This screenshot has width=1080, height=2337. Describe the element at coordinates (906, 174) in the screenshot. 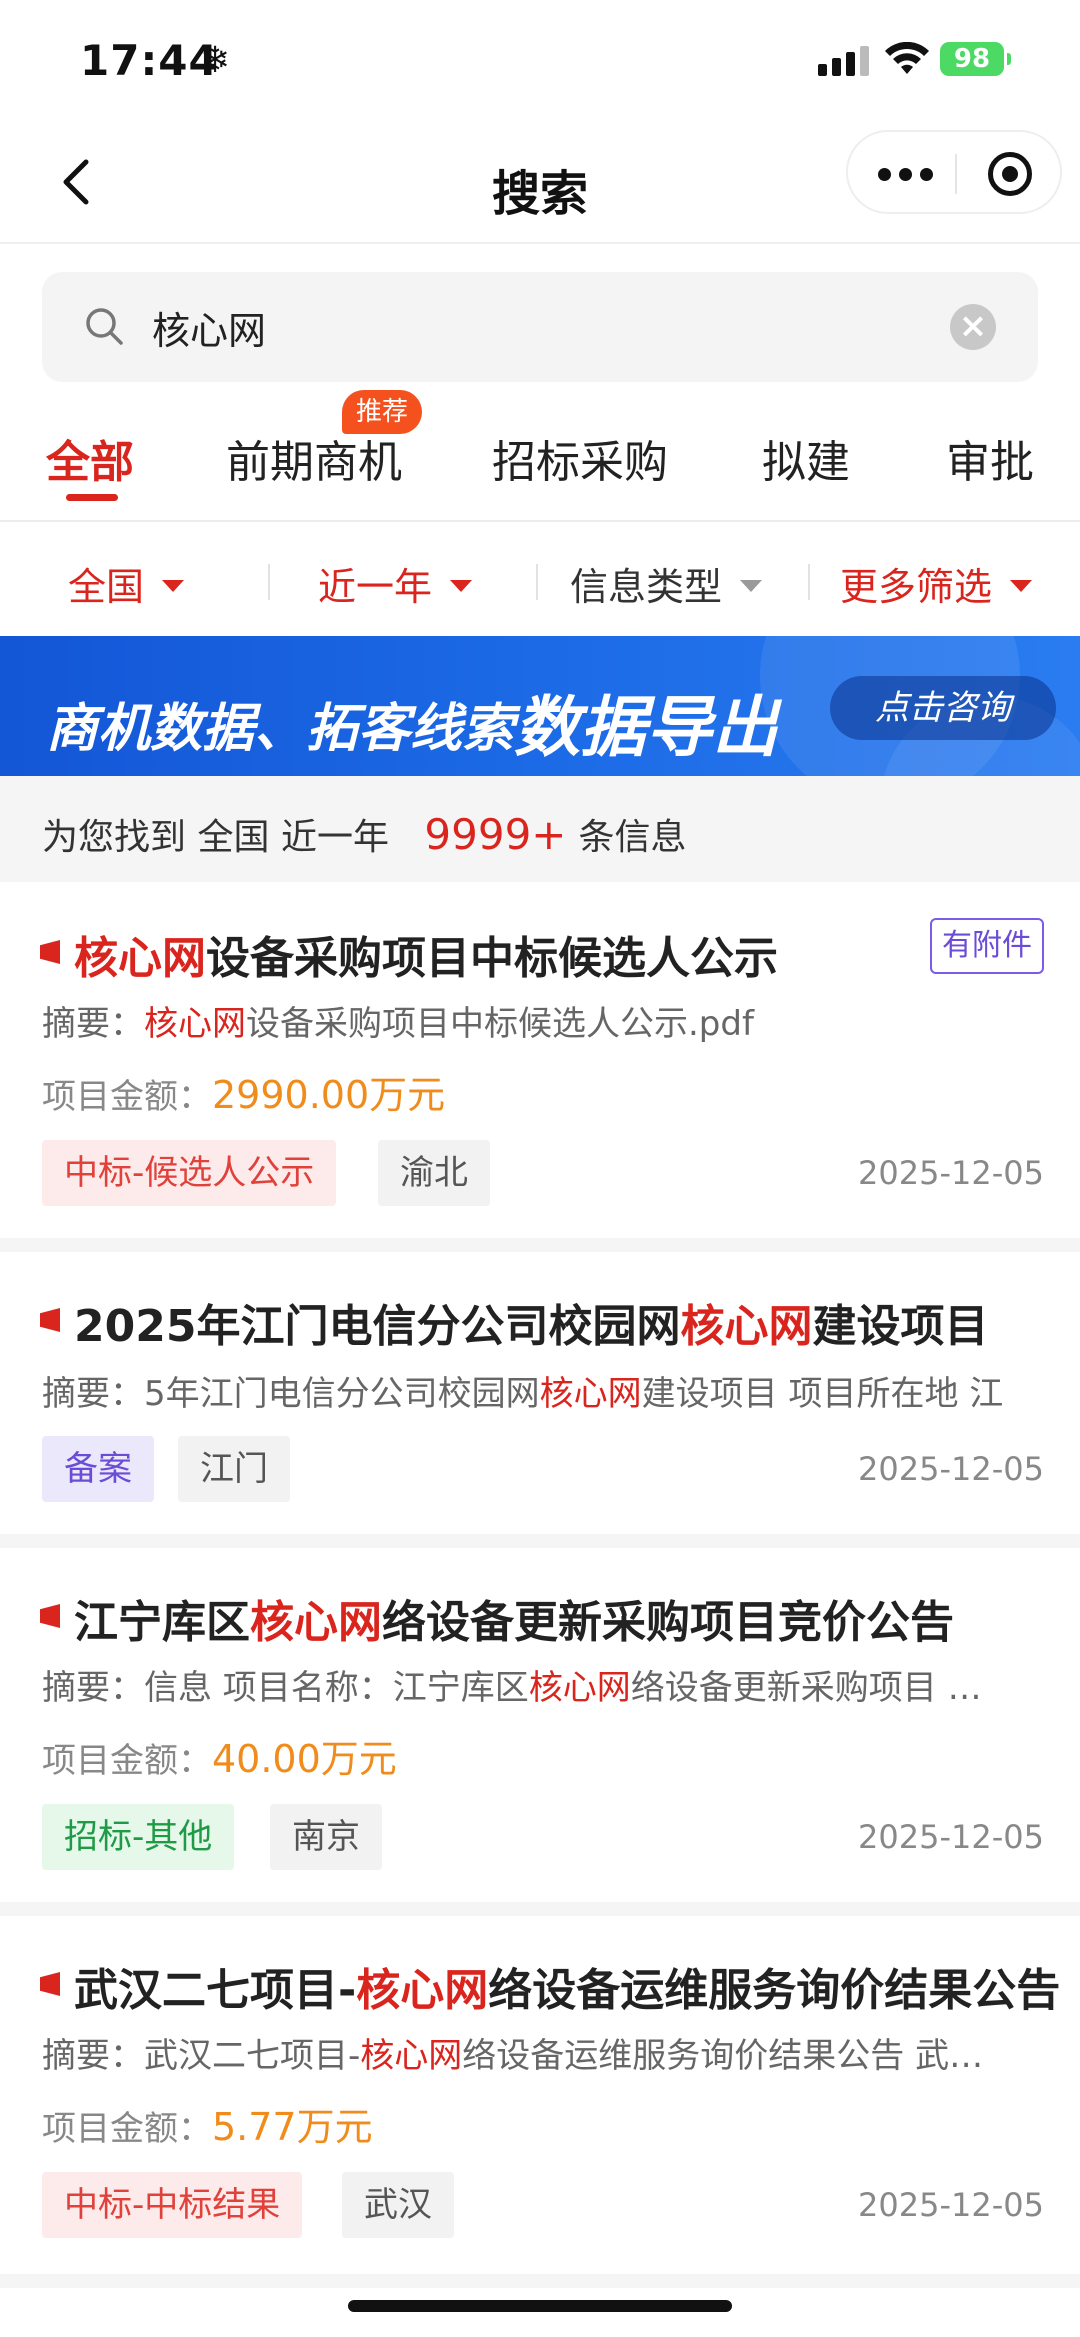

I see `more-icon` at that location.